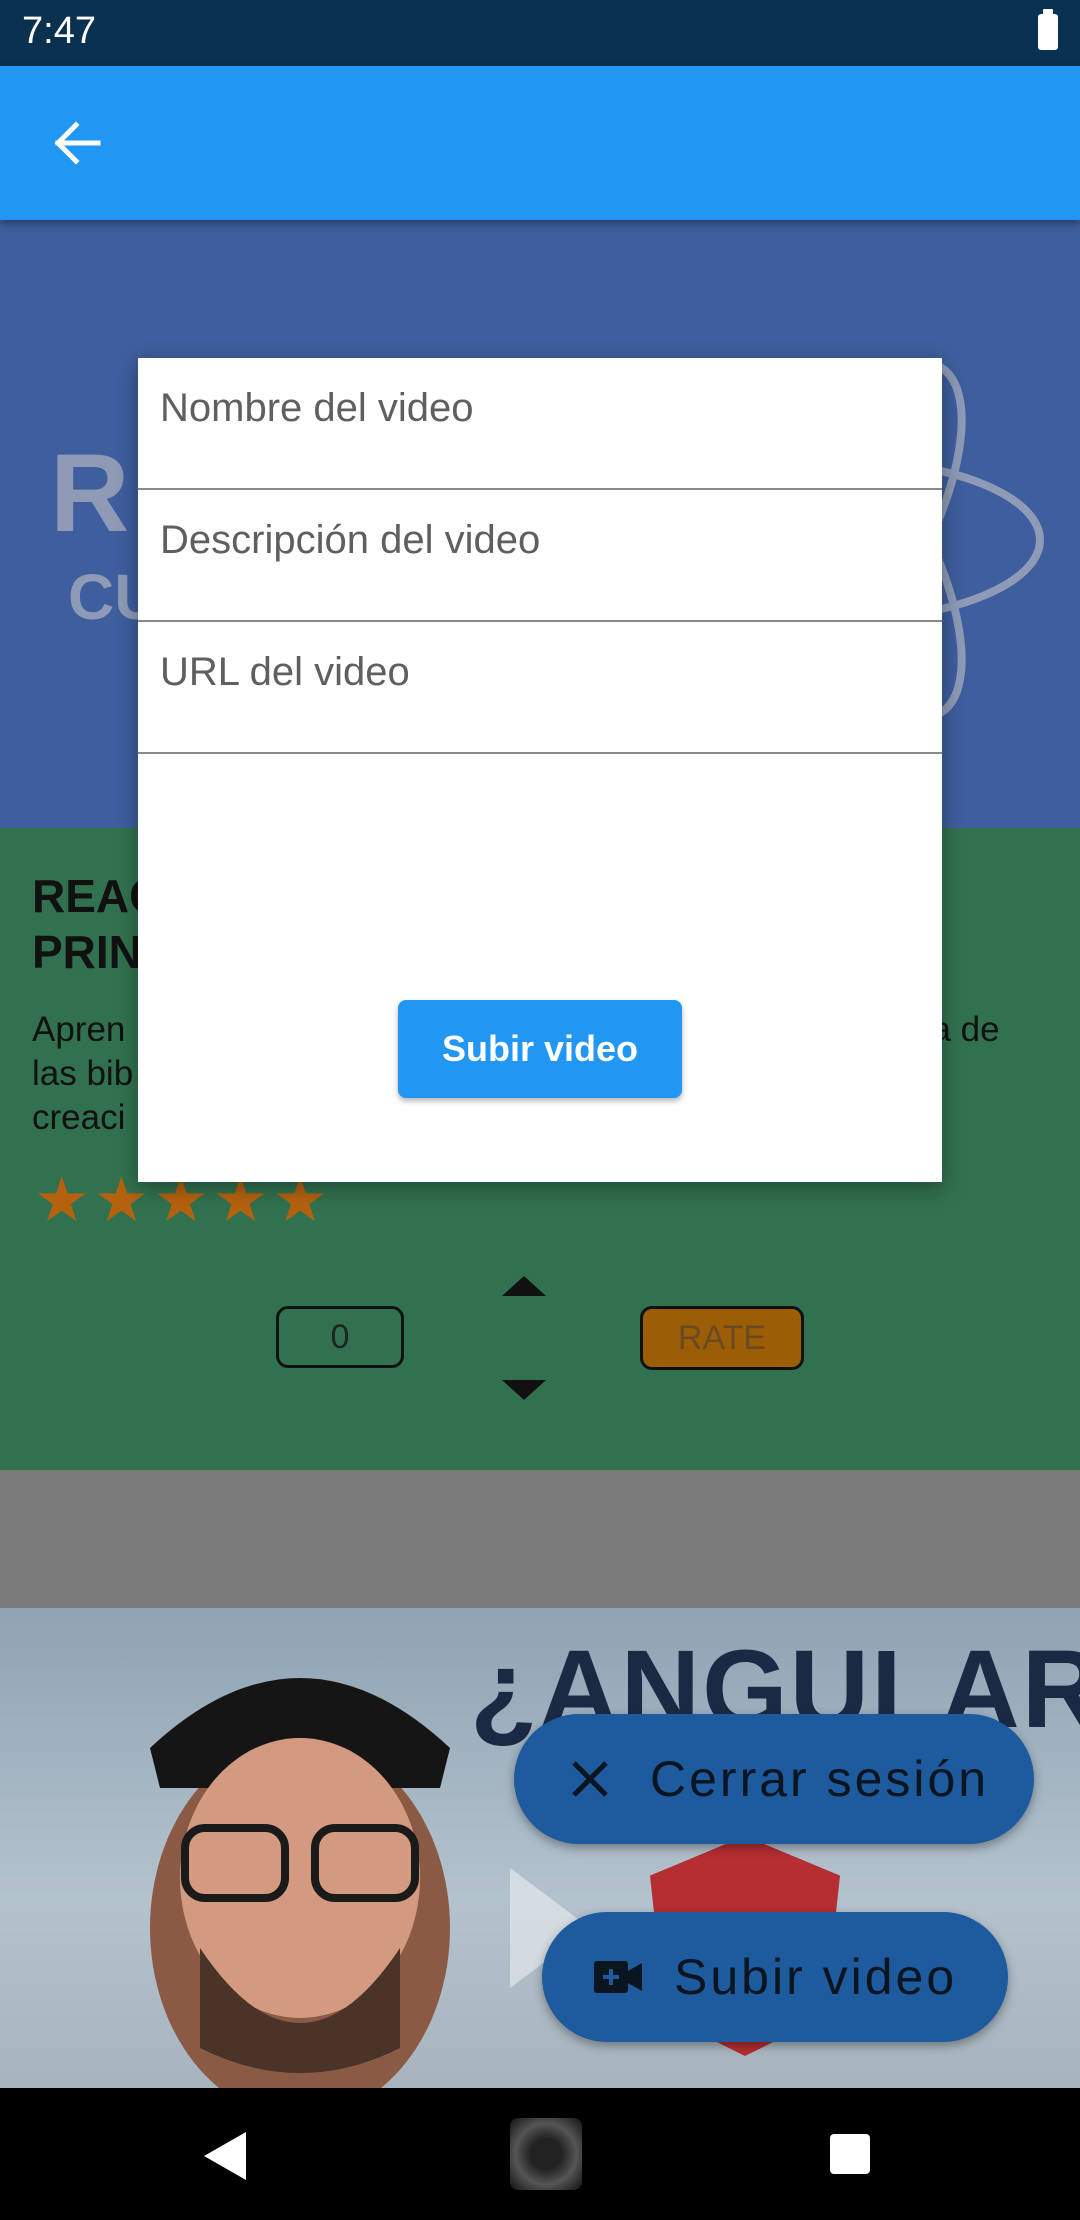  I want to click on video-url-field-container, so click(540, 688).